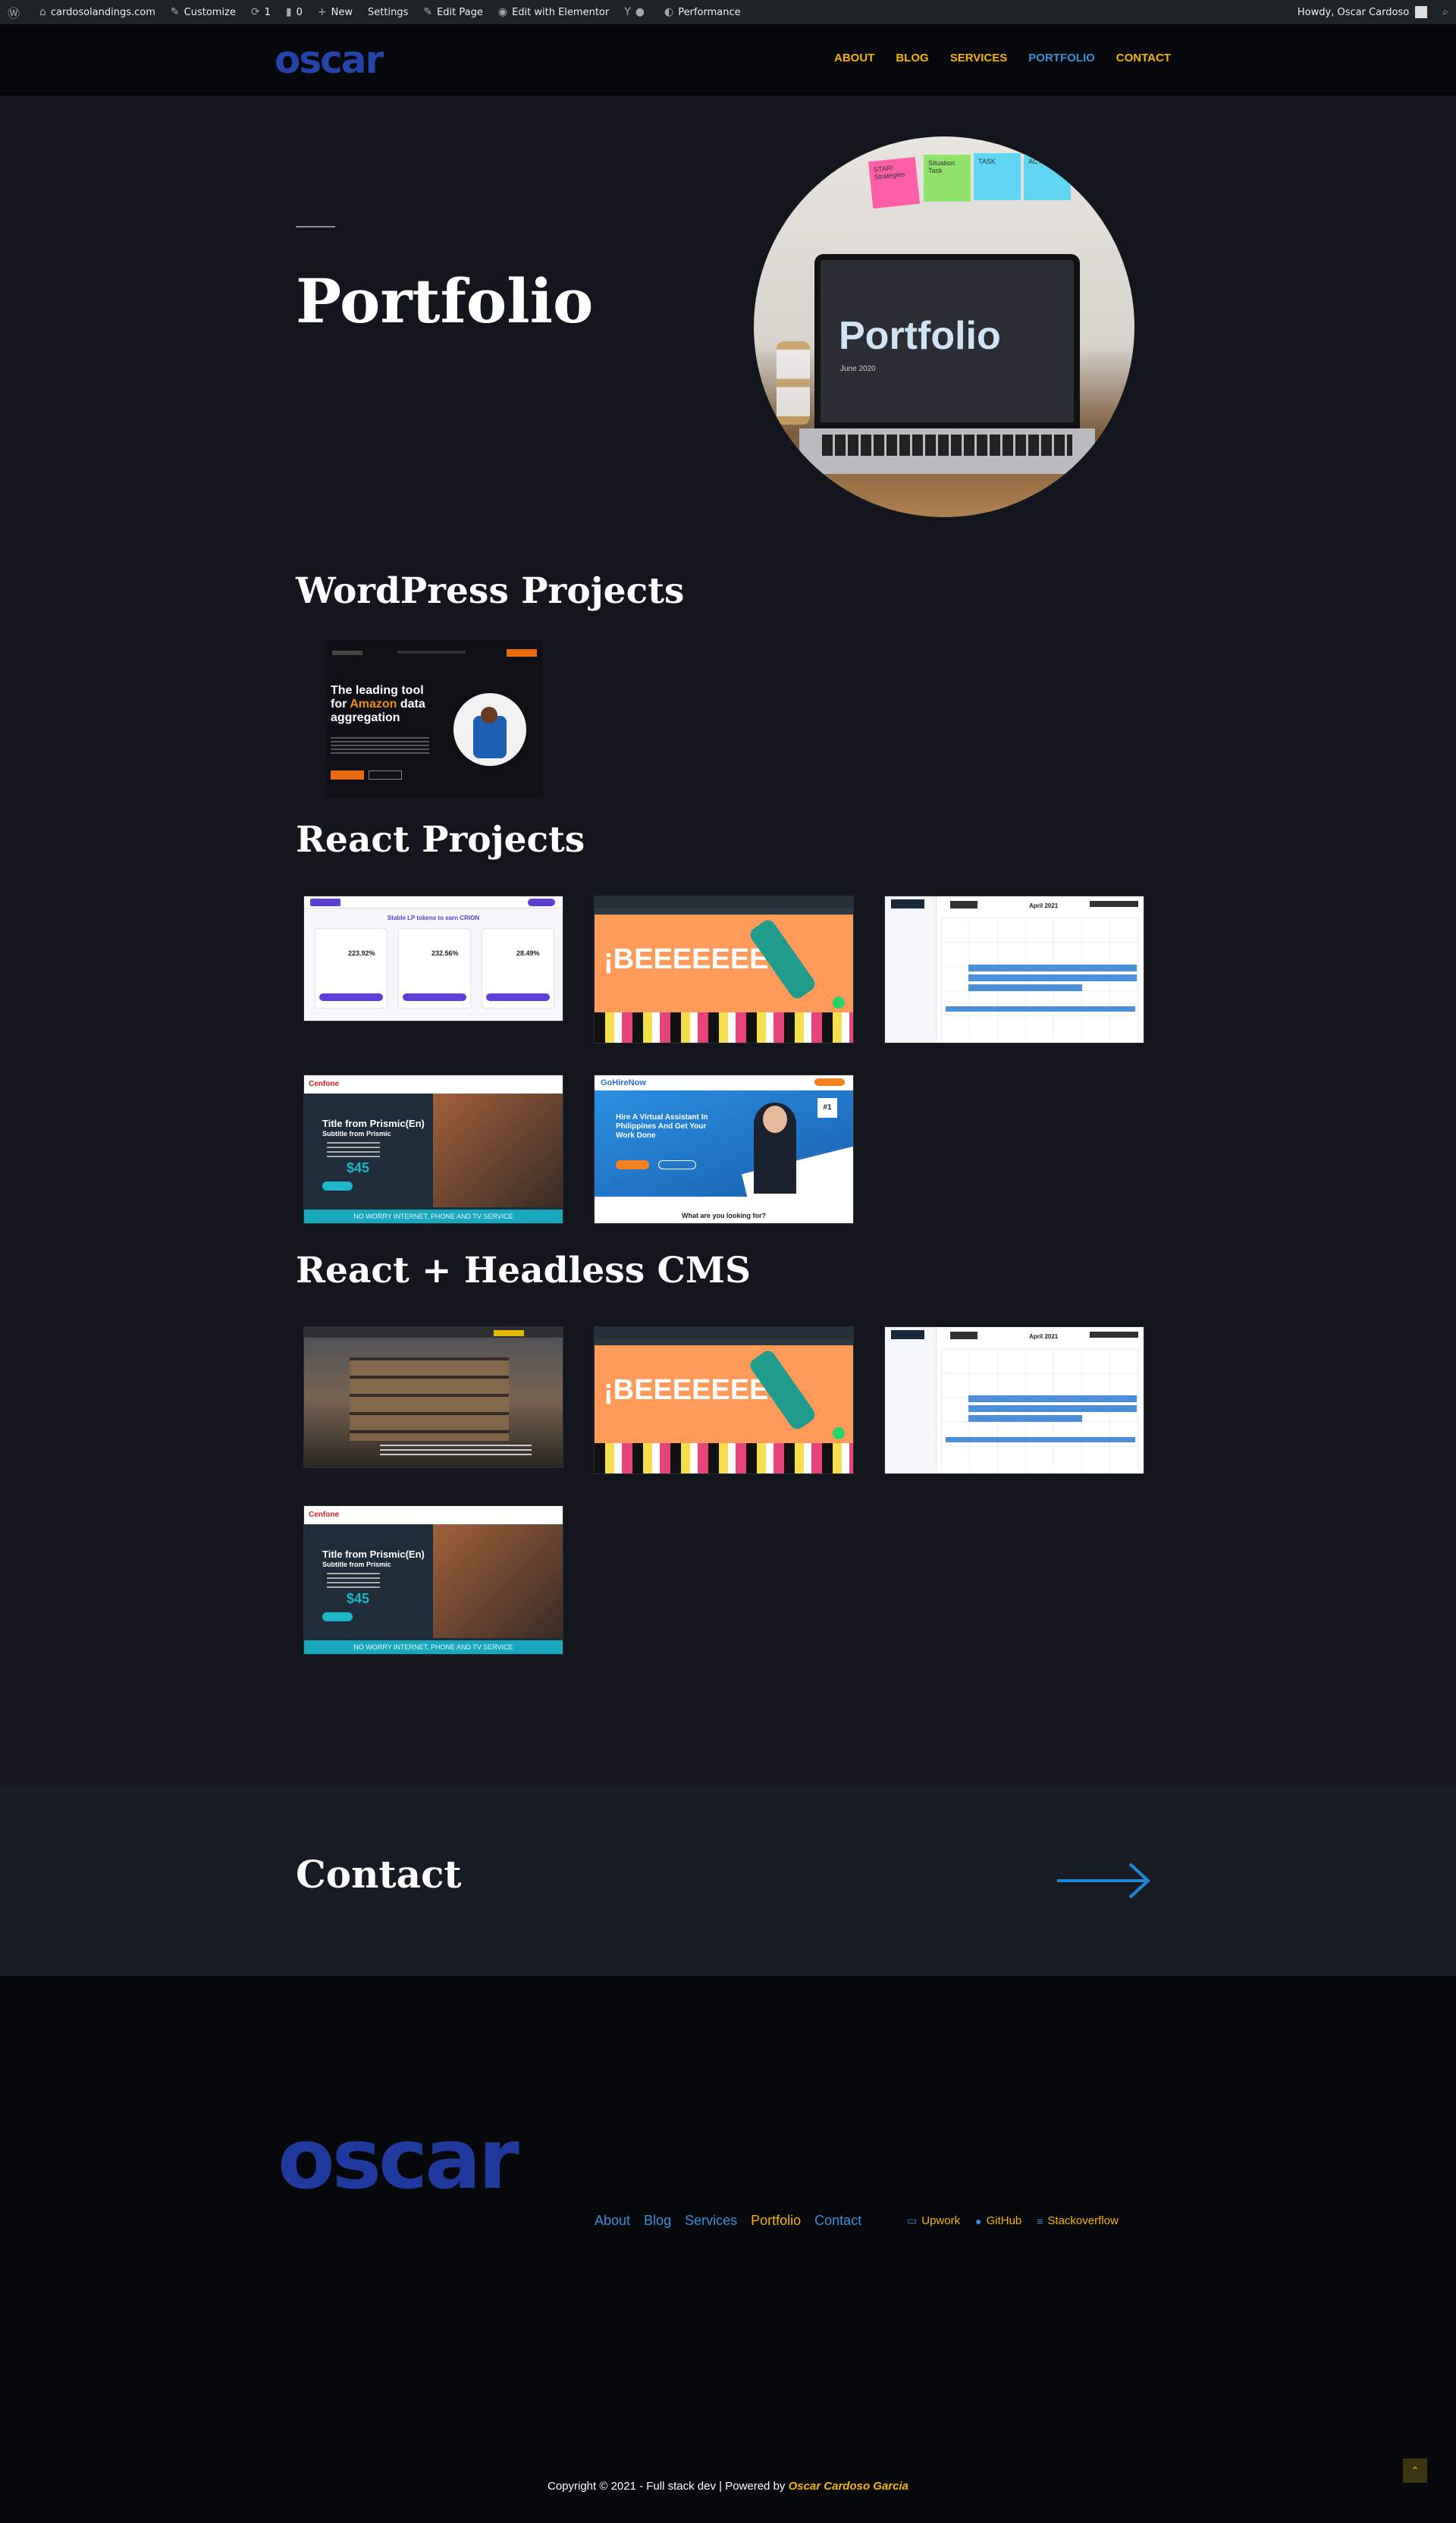  What do you see at coordinates (255, 12) in the screenshot?
I see `updates-icon: ⟳` at bounding box center [255, 12].